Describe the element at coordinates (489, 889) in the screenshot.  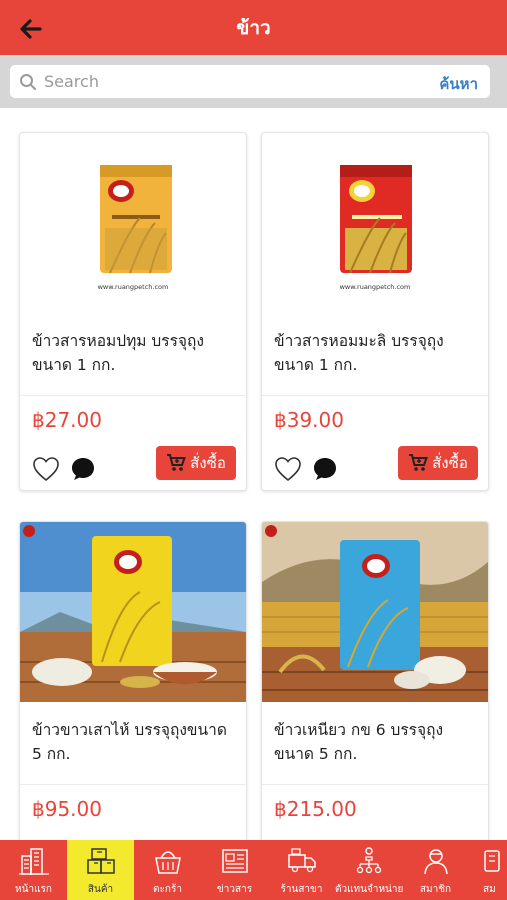
I see `nav-label: สม` at that location.